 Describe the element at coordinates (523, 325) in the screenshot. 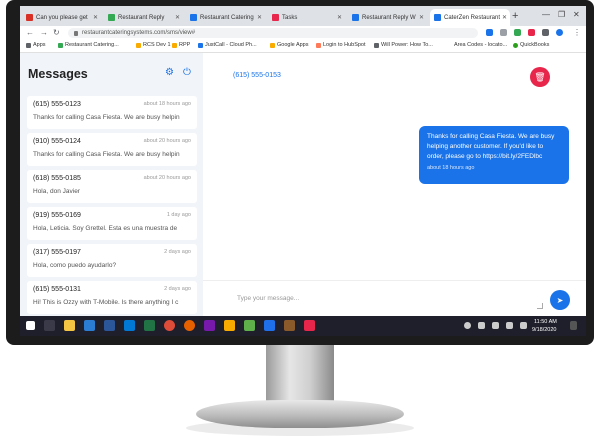

I see `battery-icon` at that location.